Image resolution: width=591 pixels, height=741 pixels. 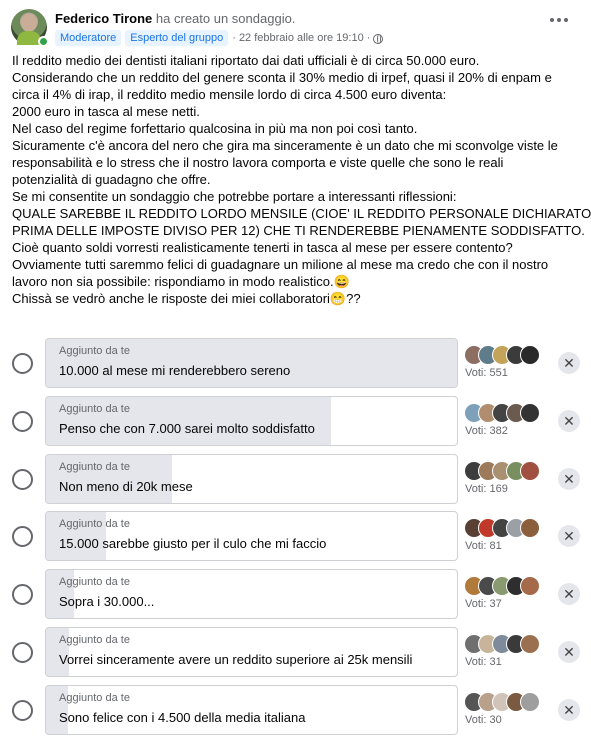 I want to click on author-name: Federico Tirone, so click(x=103, y=18).